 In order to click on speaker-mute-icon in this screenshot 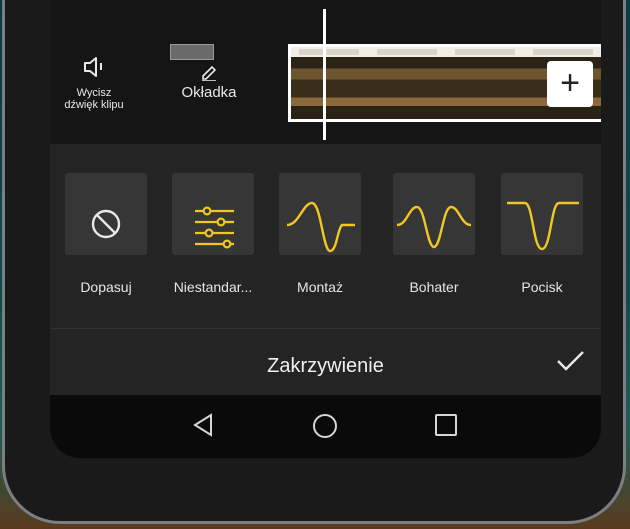, I will do `click(93, 67)`.